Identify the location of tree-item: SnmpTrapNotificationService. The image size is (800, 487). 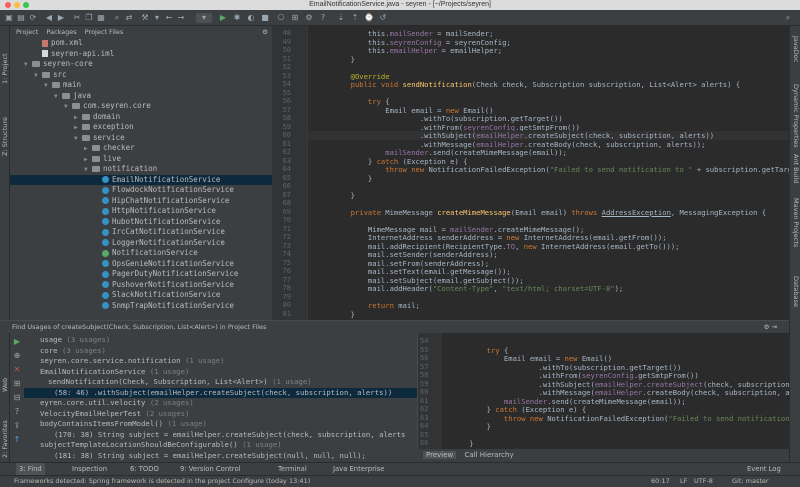
(141, 306).